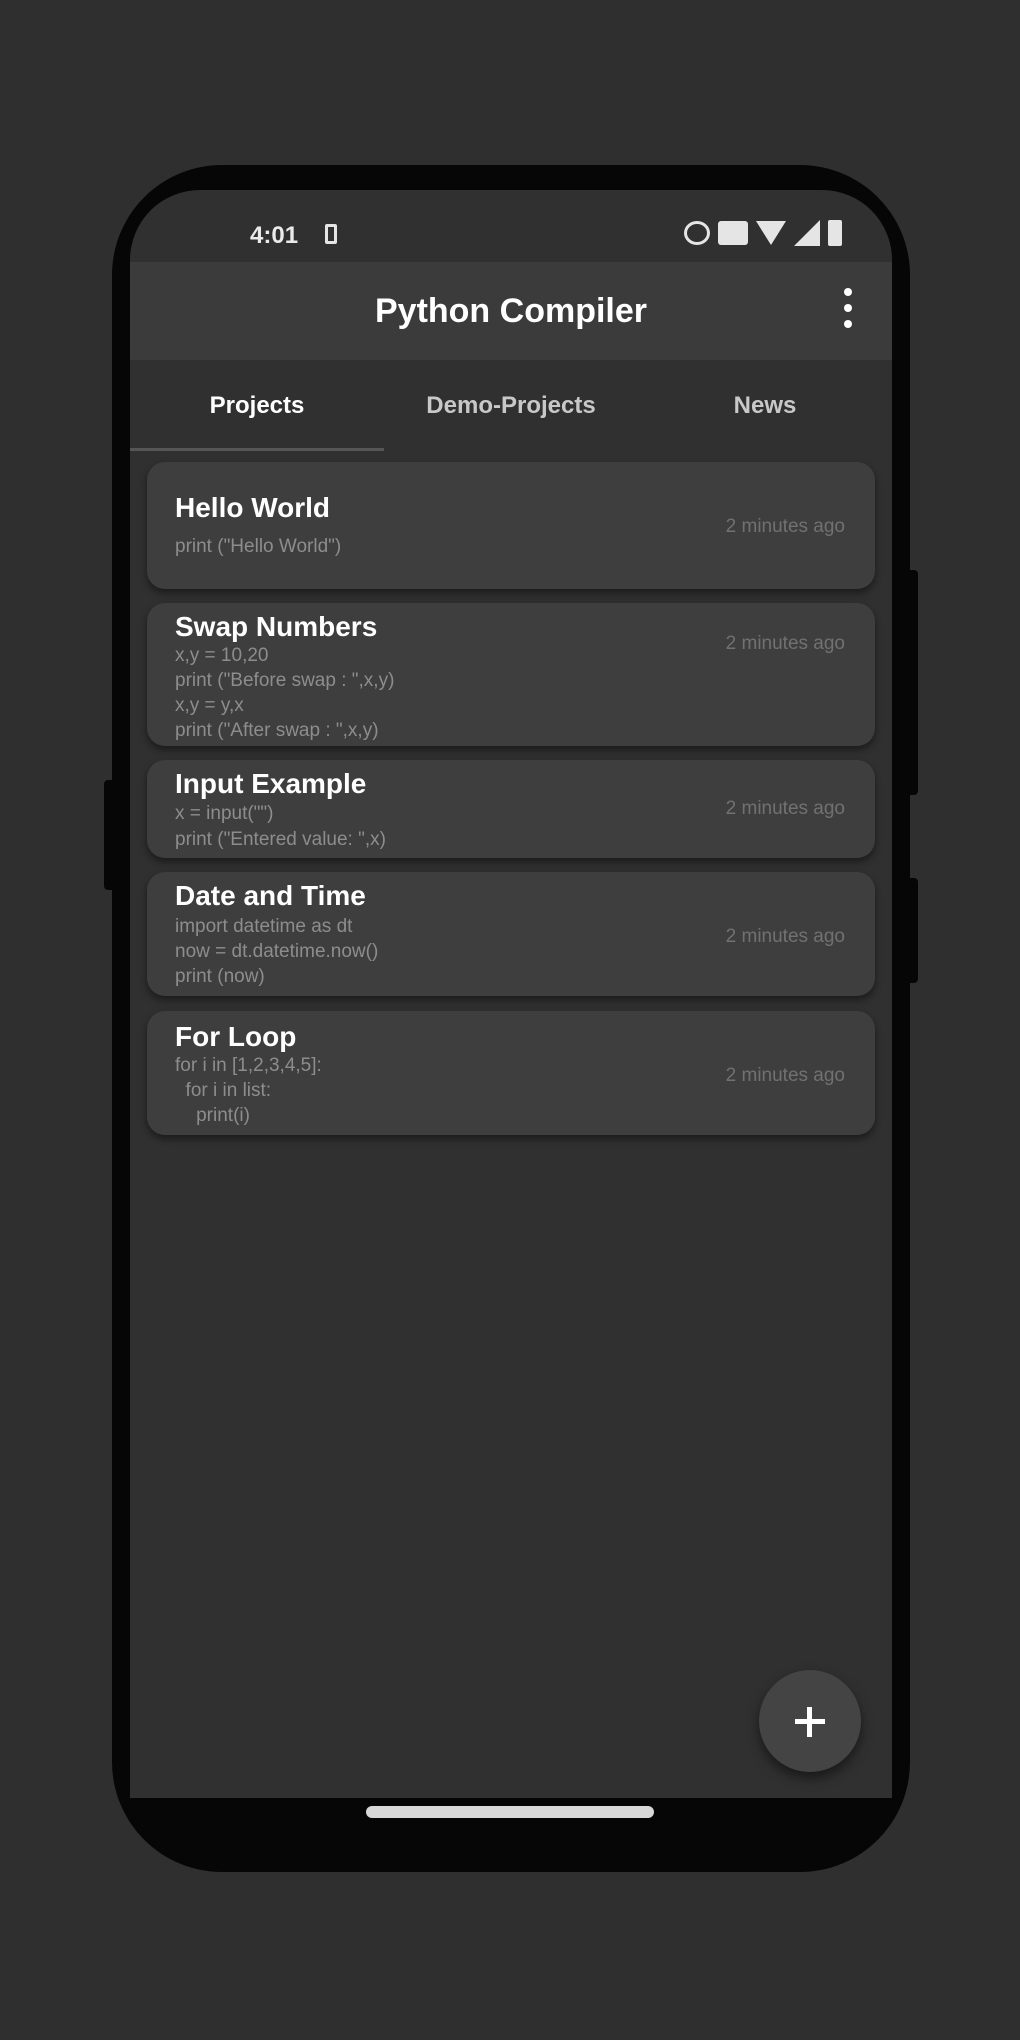  Describe the element at coordinates (765, 406) in the screenshot. I see `tab-news: News` at that location.